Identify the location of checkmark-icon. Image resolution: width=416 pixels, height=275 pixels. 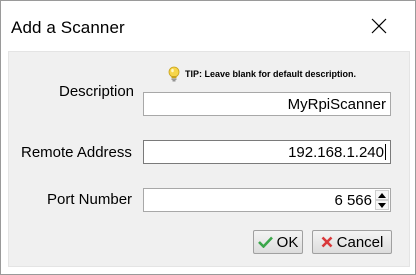
(265, 242).